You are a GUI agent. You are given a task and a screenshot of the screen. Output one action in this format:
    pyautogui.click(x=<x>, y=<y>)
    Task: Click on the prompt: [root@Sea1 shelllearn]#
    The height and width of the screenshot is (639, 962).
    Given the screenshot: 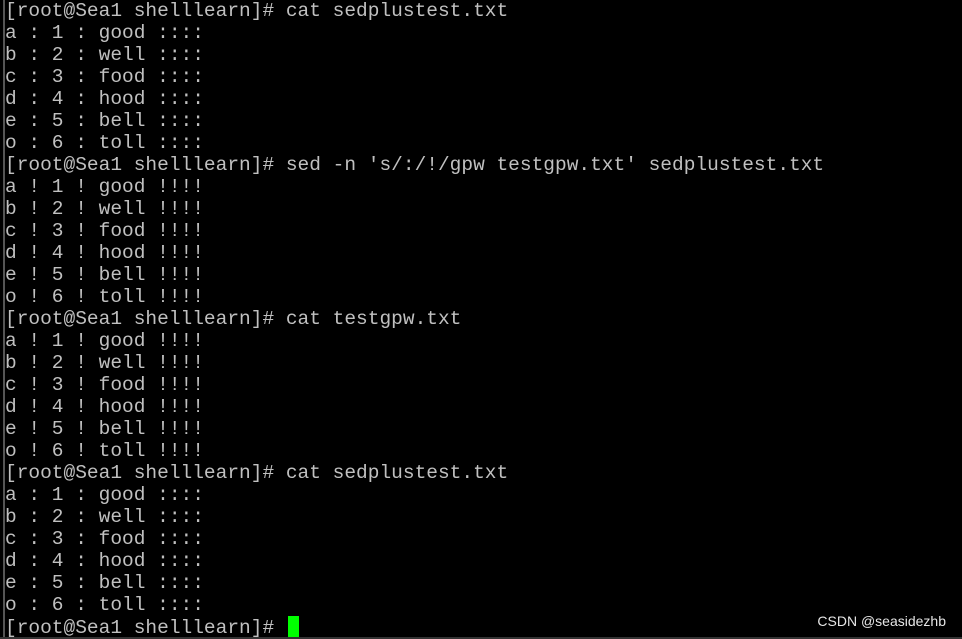 What is the action you would take?
    pyautogui.click(x=145, y=628)
    